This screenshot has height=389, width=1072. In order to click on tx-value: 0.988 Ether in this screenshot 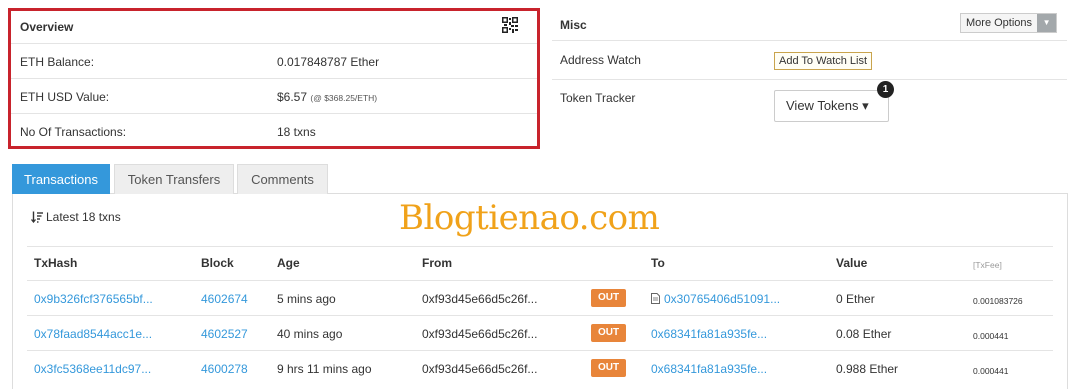, I will do `click(867, 369)`.